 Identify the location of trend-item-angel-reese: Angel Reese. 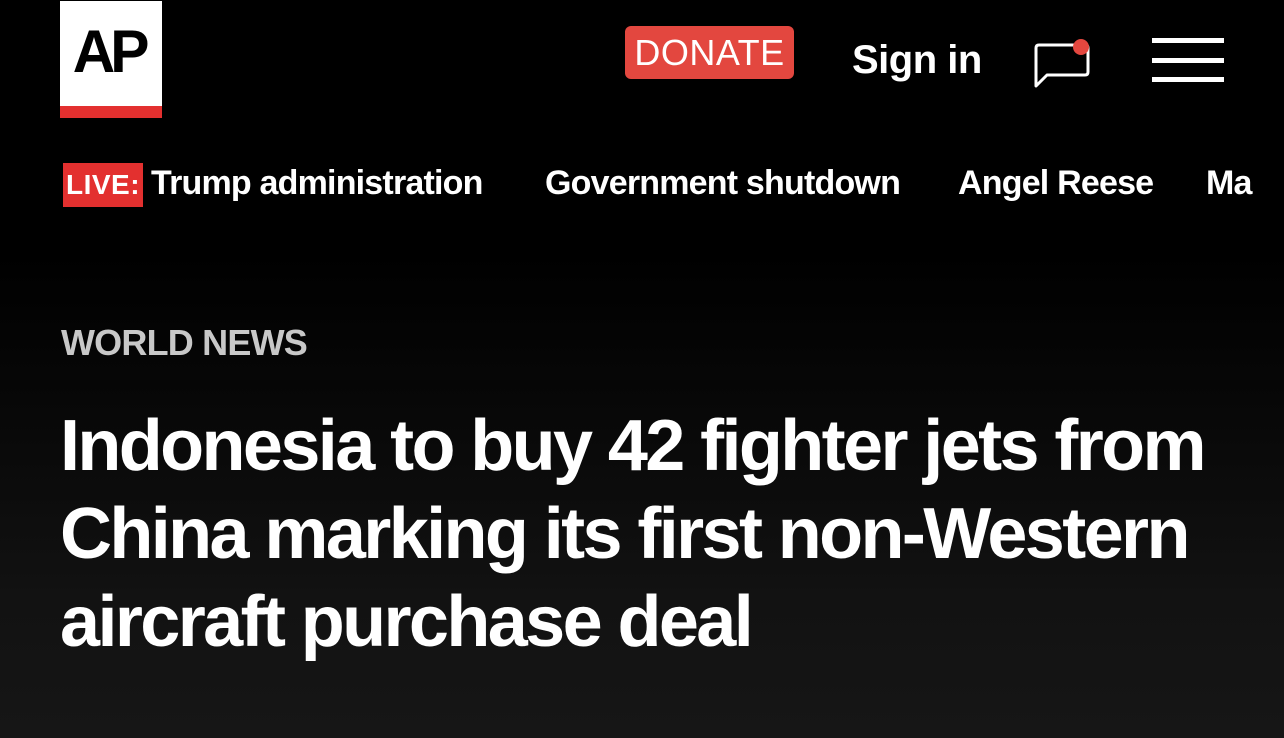
(1056, 183).